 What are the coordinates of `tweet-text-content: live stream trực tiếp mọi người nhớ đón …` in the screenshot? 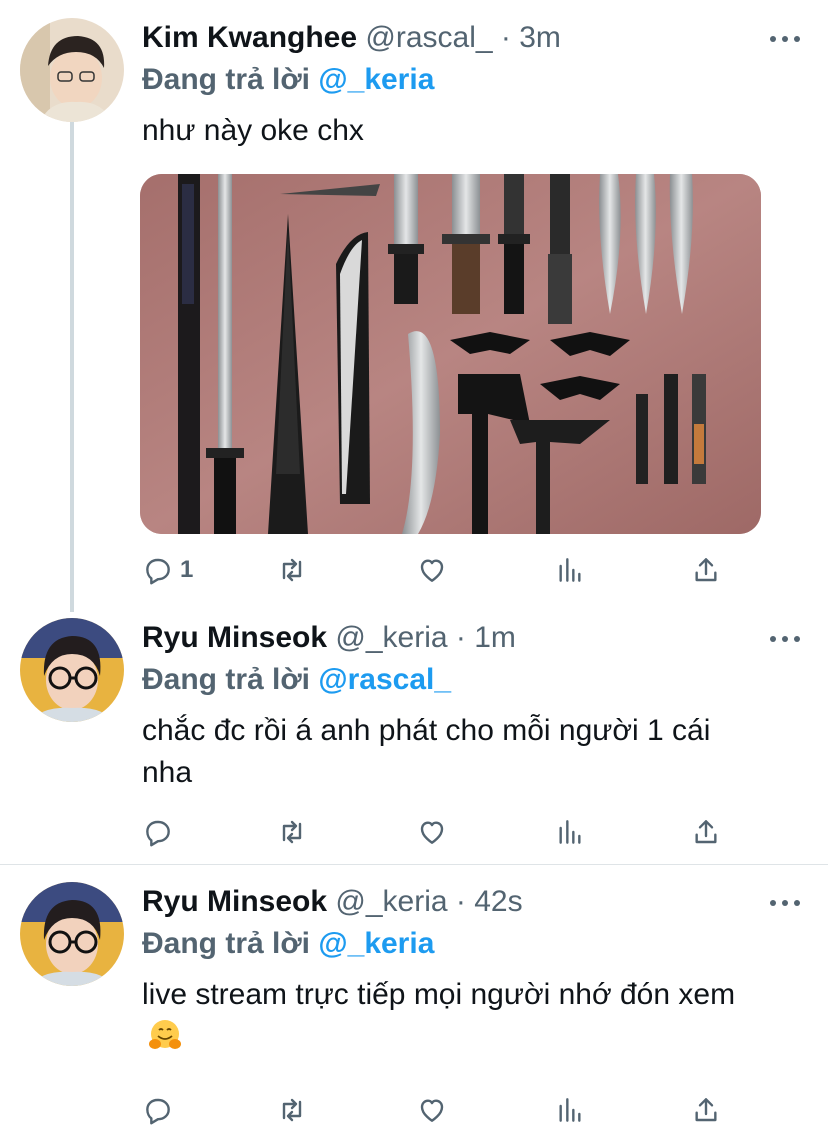 It's located at (439, 994).